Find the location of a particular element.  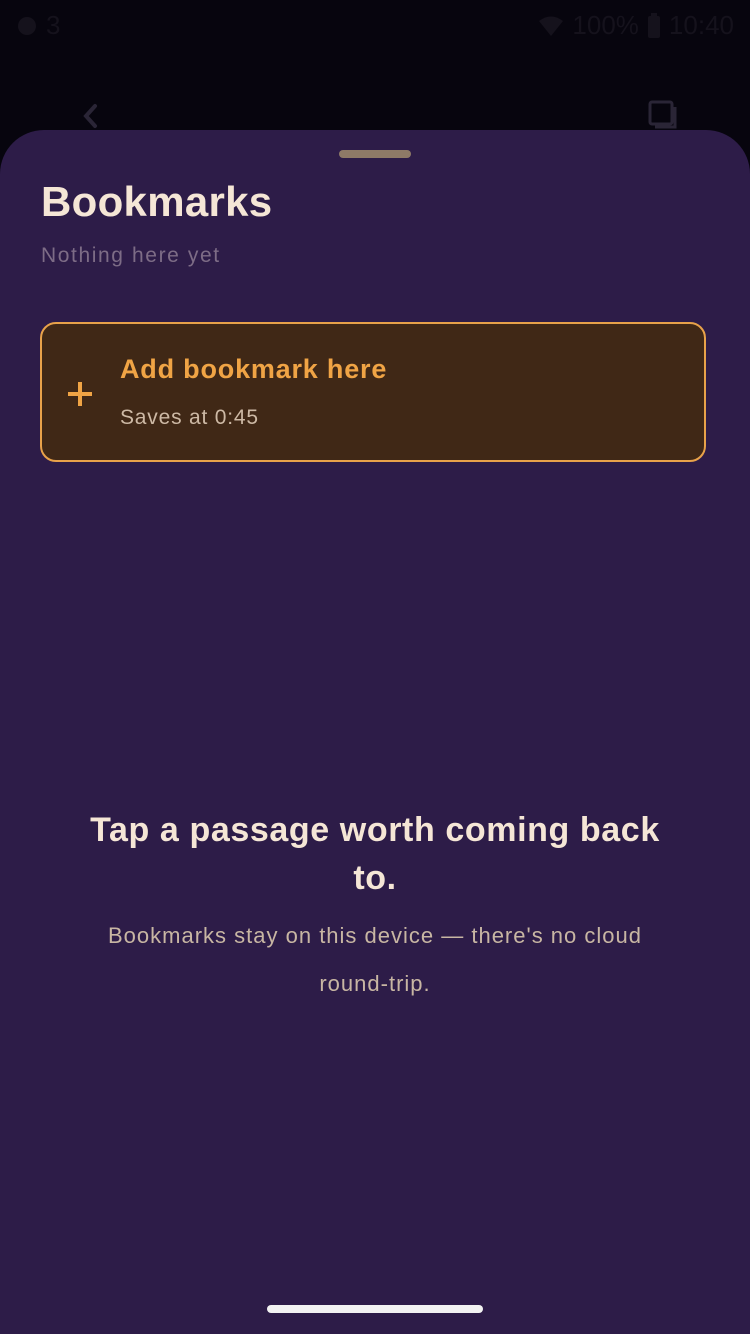

wifi-icon is located at coordinates (551, 26).